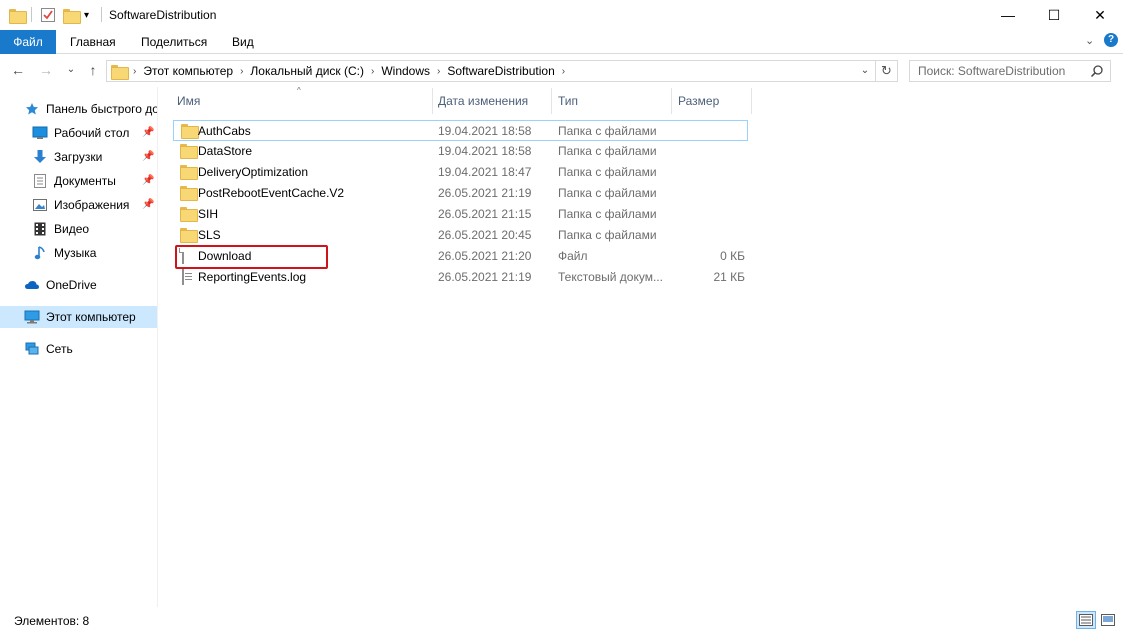 The width and height of the screenshot is (1123, 632). I want to click on sidebar-item-onedrive: OneDrive, so click(78, 285).